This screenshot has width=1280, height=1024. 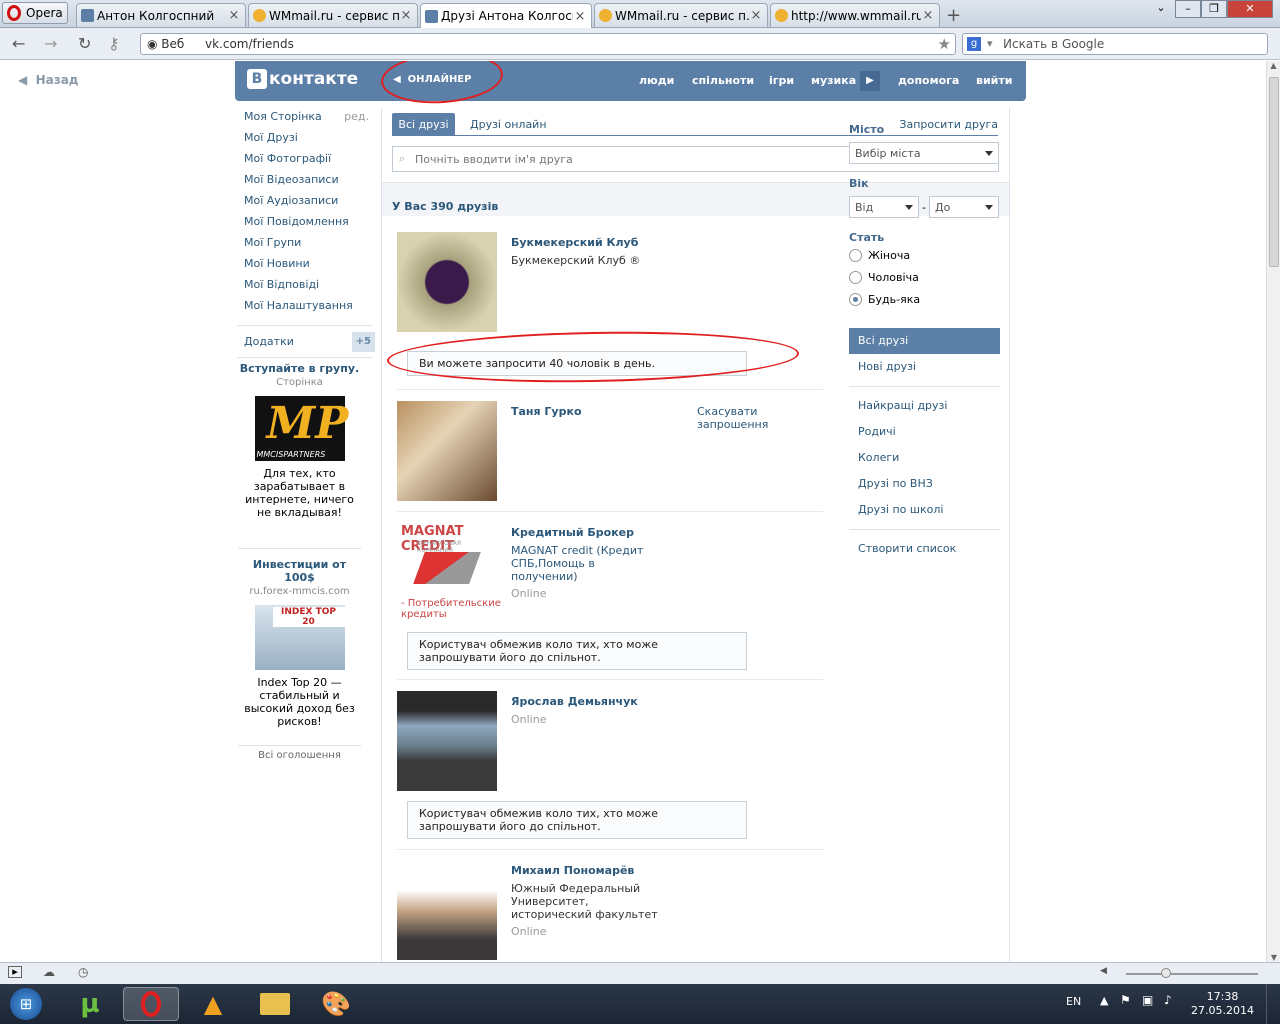 I want to click on tab-5: http://www.wmmail.ru... ×, so click(x=855, y=15).